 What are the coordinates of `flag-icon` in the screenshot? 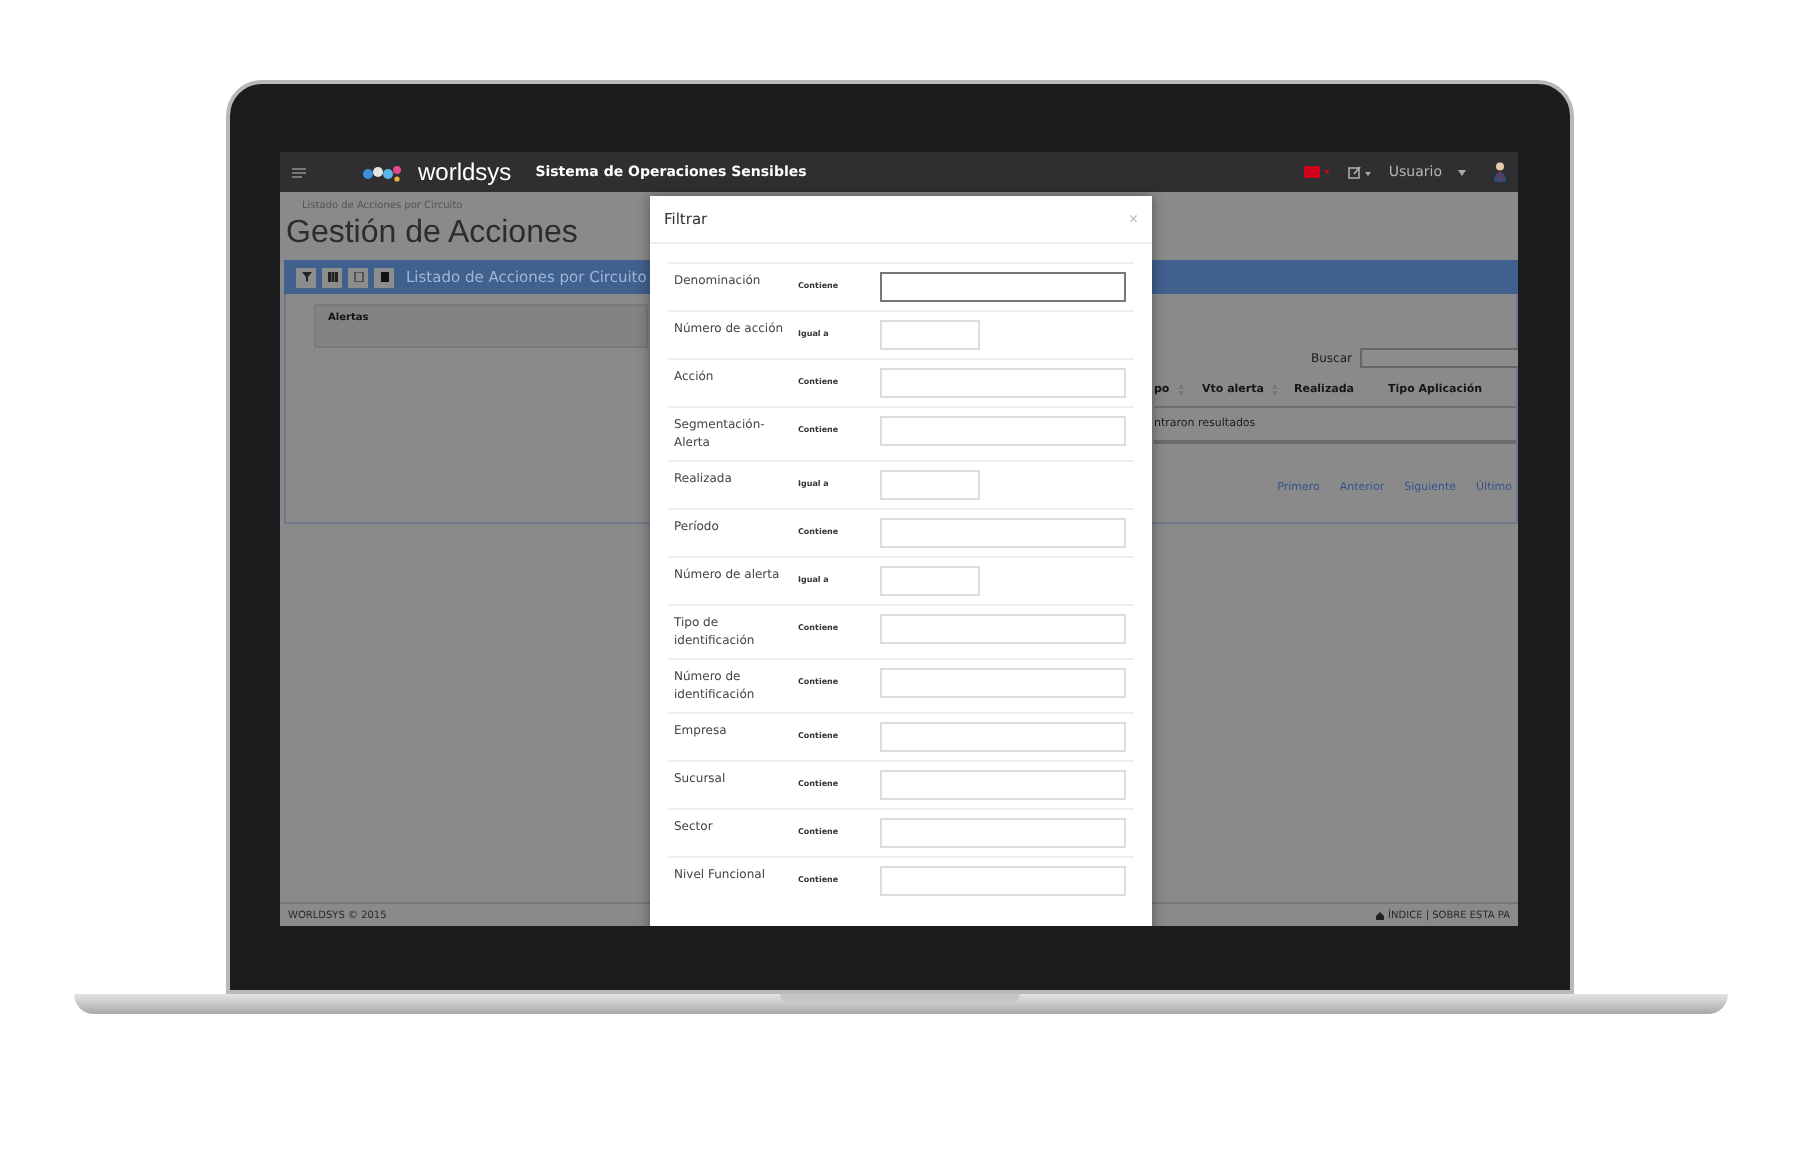 It's located at (1318, 172).